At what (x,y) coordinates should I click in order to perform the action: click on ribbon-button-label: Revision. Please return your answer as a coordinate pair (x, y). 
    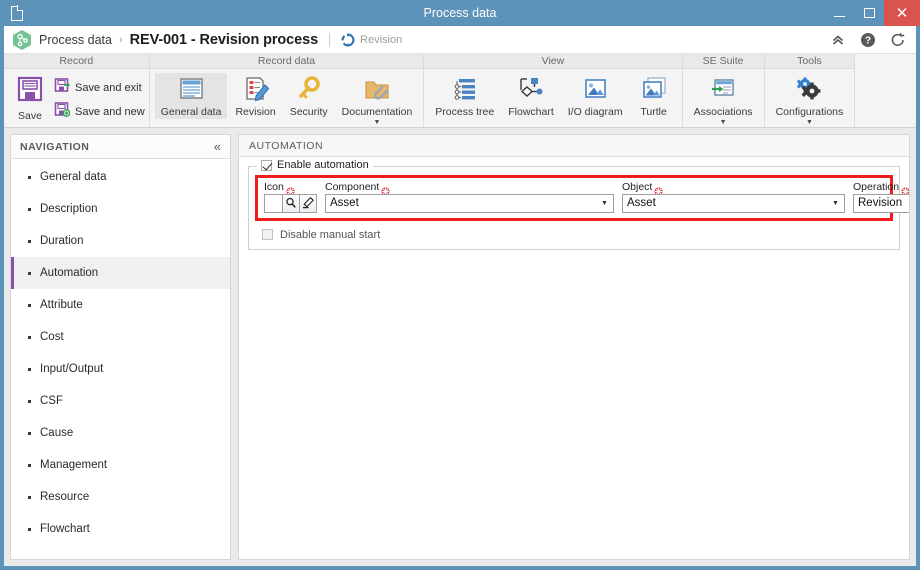
    Looking at the image, I should click on (255, 112).